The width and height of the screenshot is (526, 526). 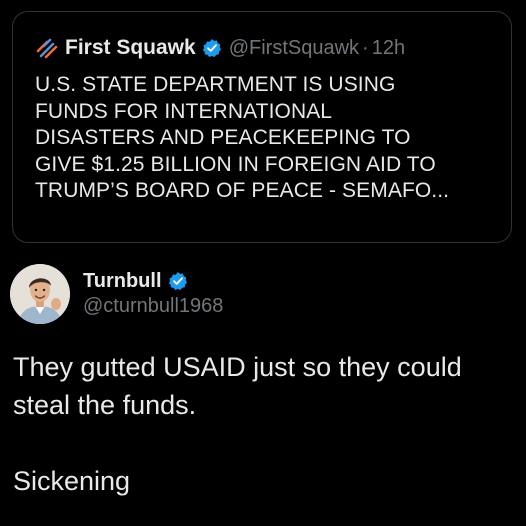 What do you see at coordinates (215, 84) in the screenshot?
I see `quoted-text-line: U.S. STATE DEPARTMENT IS USING` at bounding box center [215, 84].